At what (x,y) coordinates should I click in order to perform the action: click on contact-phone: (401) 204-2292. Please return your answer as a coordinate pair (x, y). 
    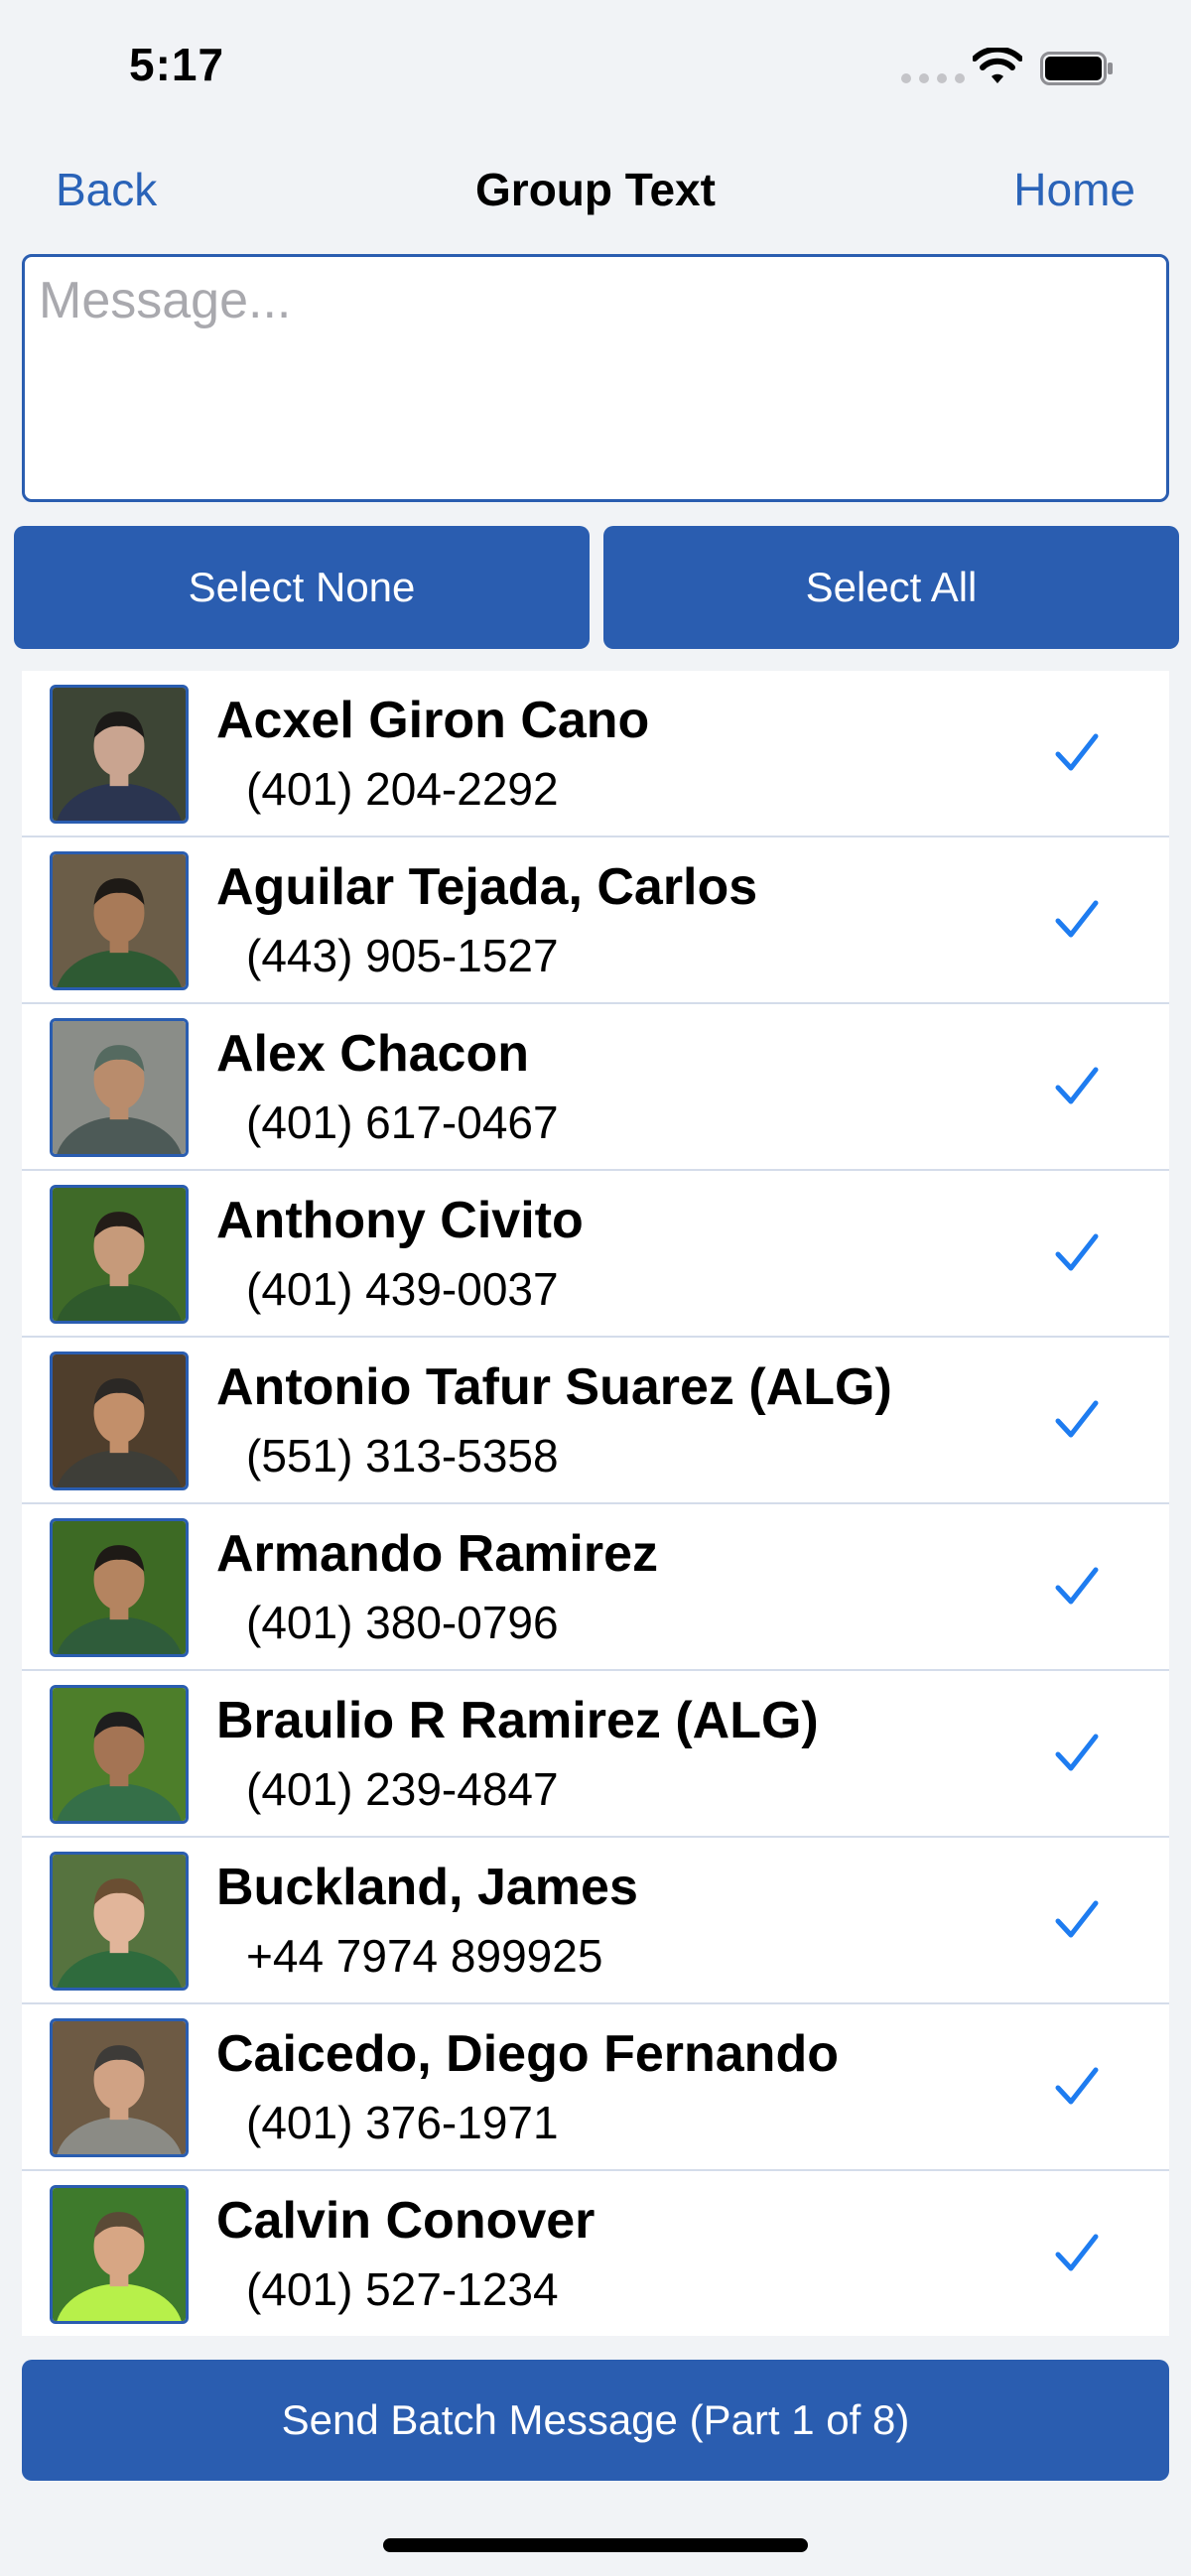
    Looking at the image, I should click on (403, 789).